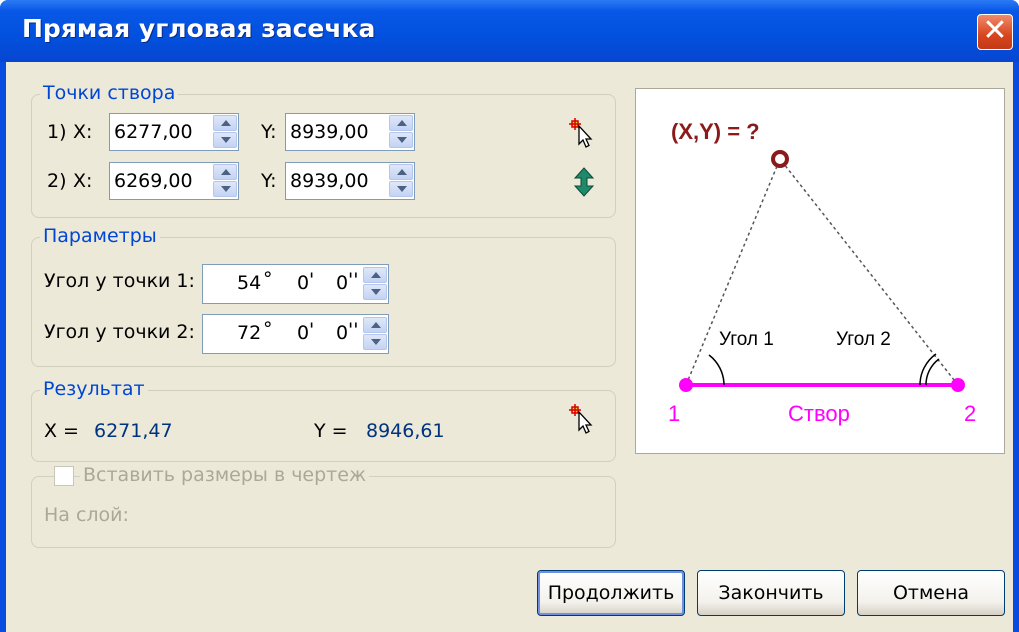 The image size is (1019, 632). What do you see at coordinates (133, 431) in the screenshot?
I see `result-x-value: 6271,47` at bounding box center [133, 431].